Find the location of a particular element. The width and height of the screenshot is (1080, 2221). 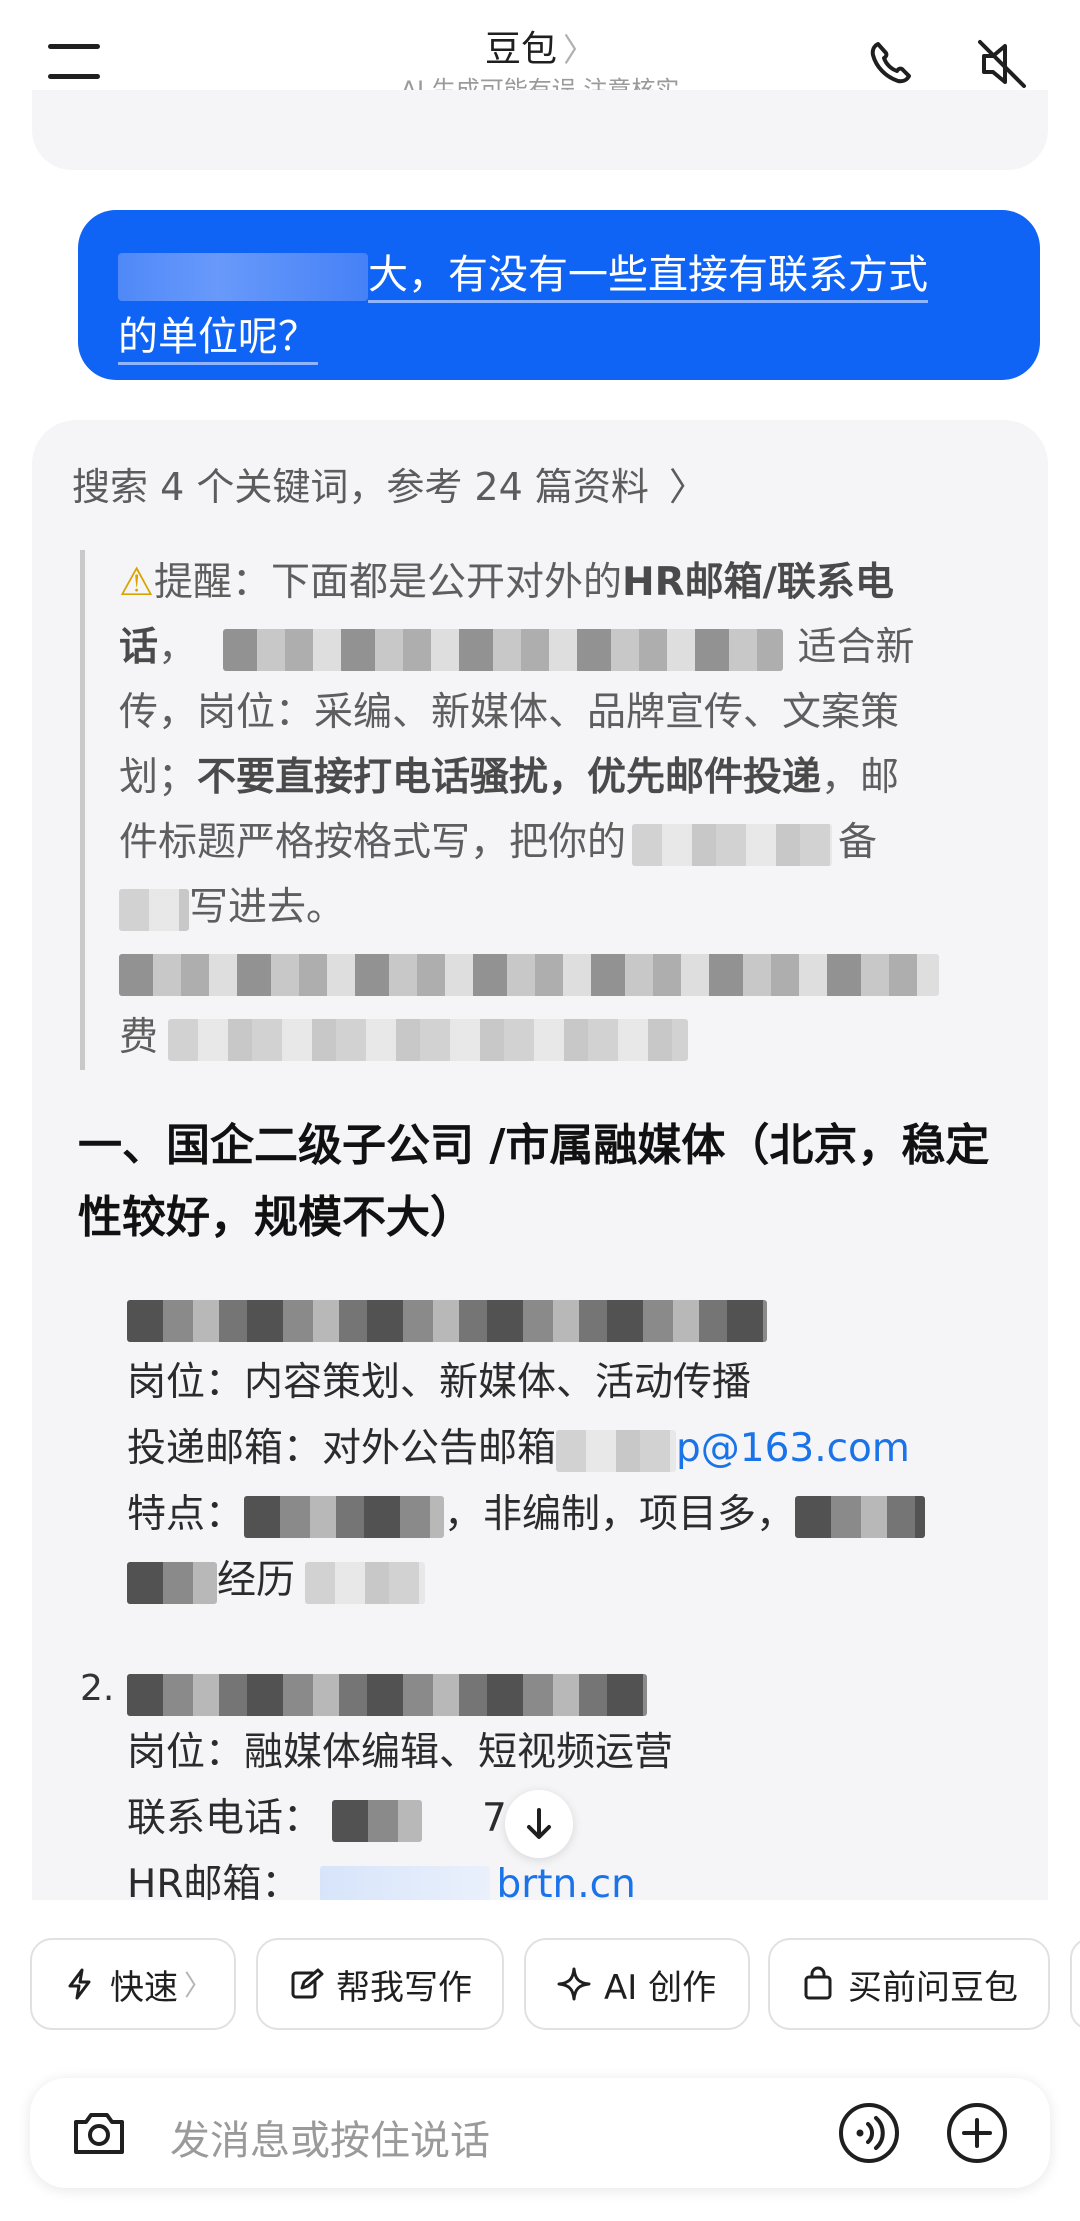

item1-email: 投递邮箱：对外公告邮箱 p@163.com is located at coordinates (518, 1449).